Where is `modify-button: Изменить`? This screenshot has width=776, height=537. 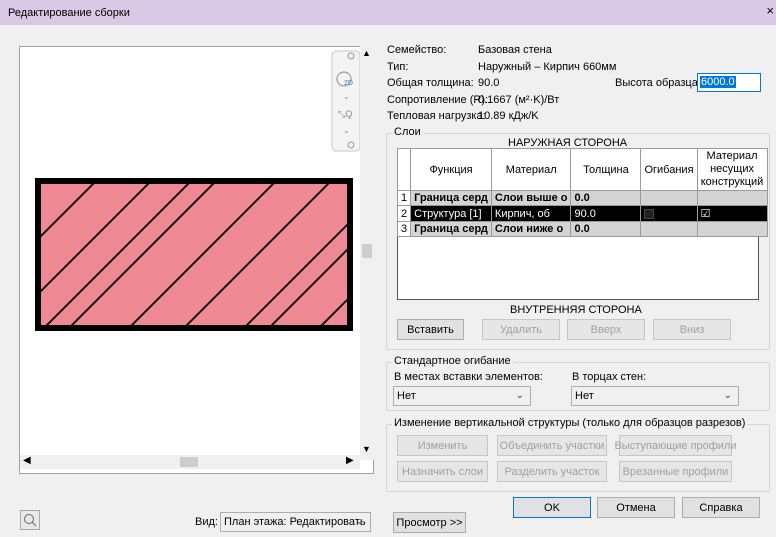
modify-button: Изменить is located at coordinates (442, 445).